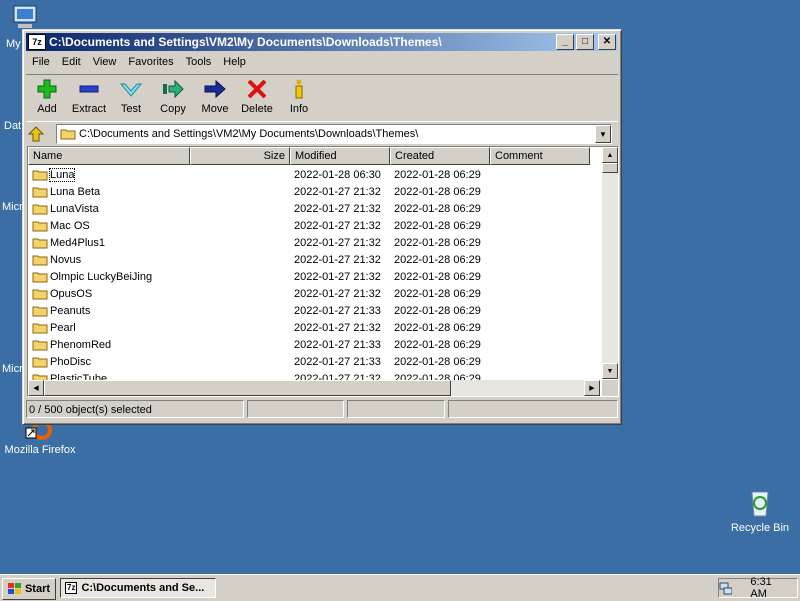 The image size is (800, 601). I want to click on table-row: Peanuts 2022-01-27 21:33 2022-01-28 06:29, so click(314, 310).